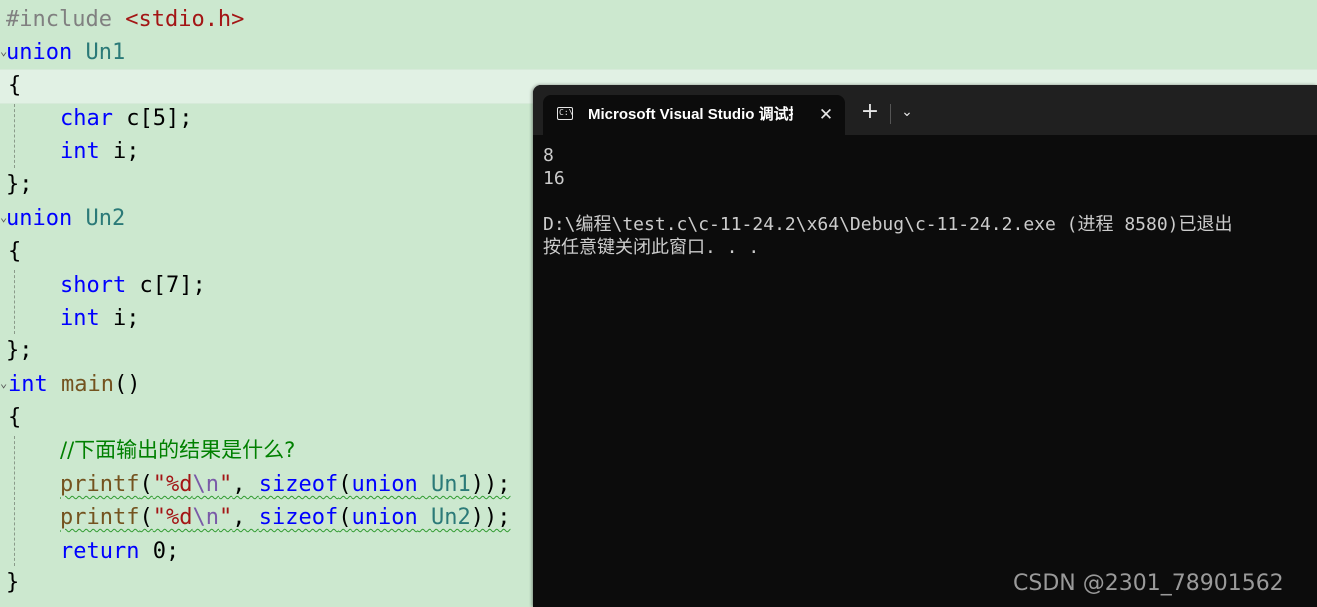  I want to click on code-line-comment: //下面输出的结果是什么?, so click(177, 450).